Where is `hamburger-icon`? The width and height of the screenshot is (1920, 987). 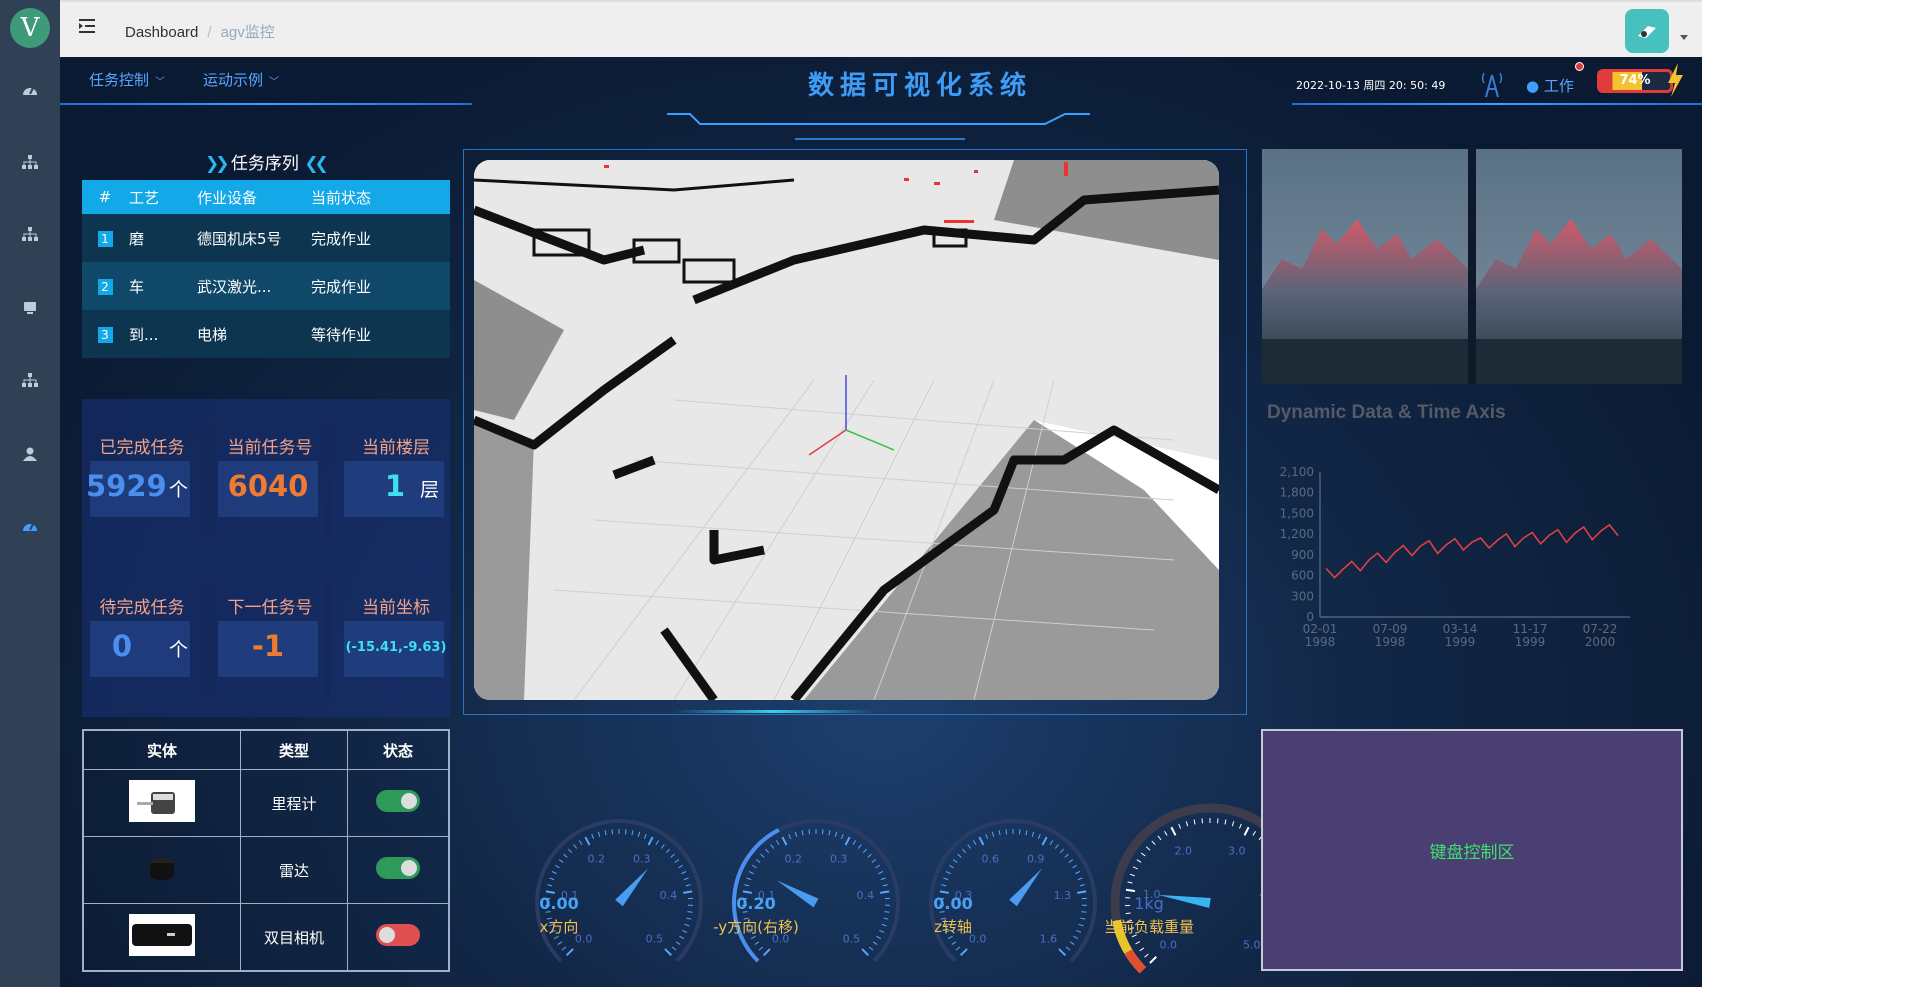 hamburger-icon is located at coordinates (87, 28).